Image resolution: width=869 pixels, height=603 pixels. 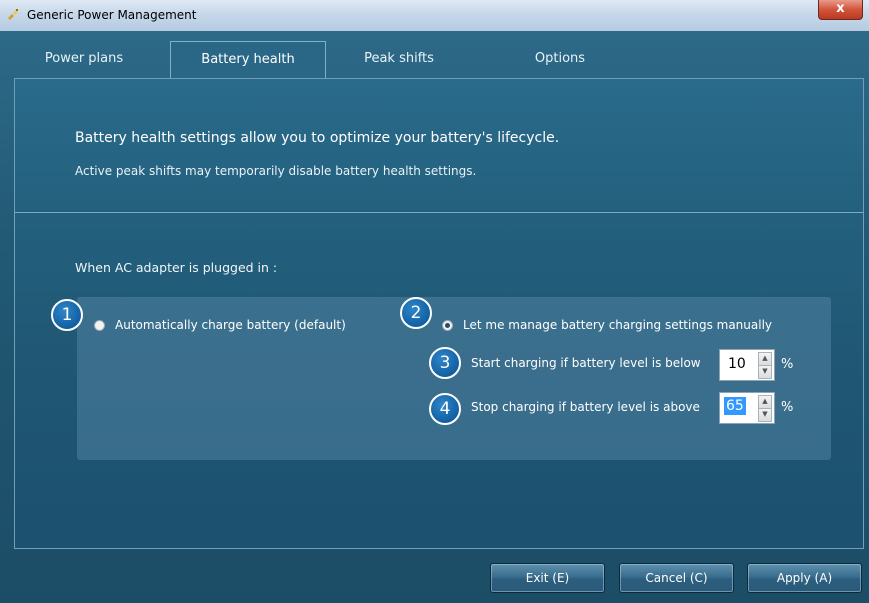 What do you see at coordinates (804, 578) in the screenshot?
I see `apply-button: Apply (A)` at bounding box center [804, 578].